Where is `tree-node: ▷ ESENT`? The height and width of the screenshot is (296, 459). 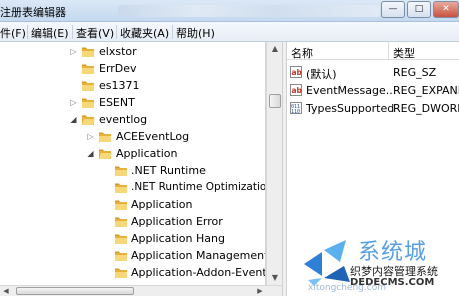
tree-node: ▷ ESENT is located at coordinates (132, 103).